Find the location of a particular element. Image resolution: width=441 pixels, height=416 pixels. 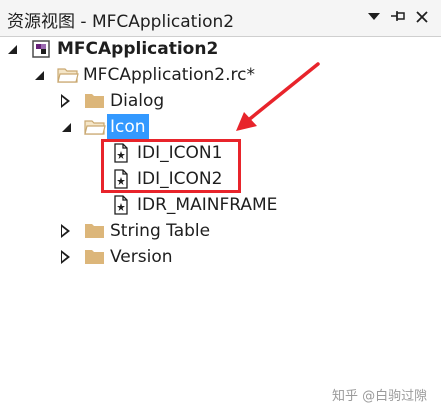

tree-item-label: Dialog is located at coordinates (137, 101).